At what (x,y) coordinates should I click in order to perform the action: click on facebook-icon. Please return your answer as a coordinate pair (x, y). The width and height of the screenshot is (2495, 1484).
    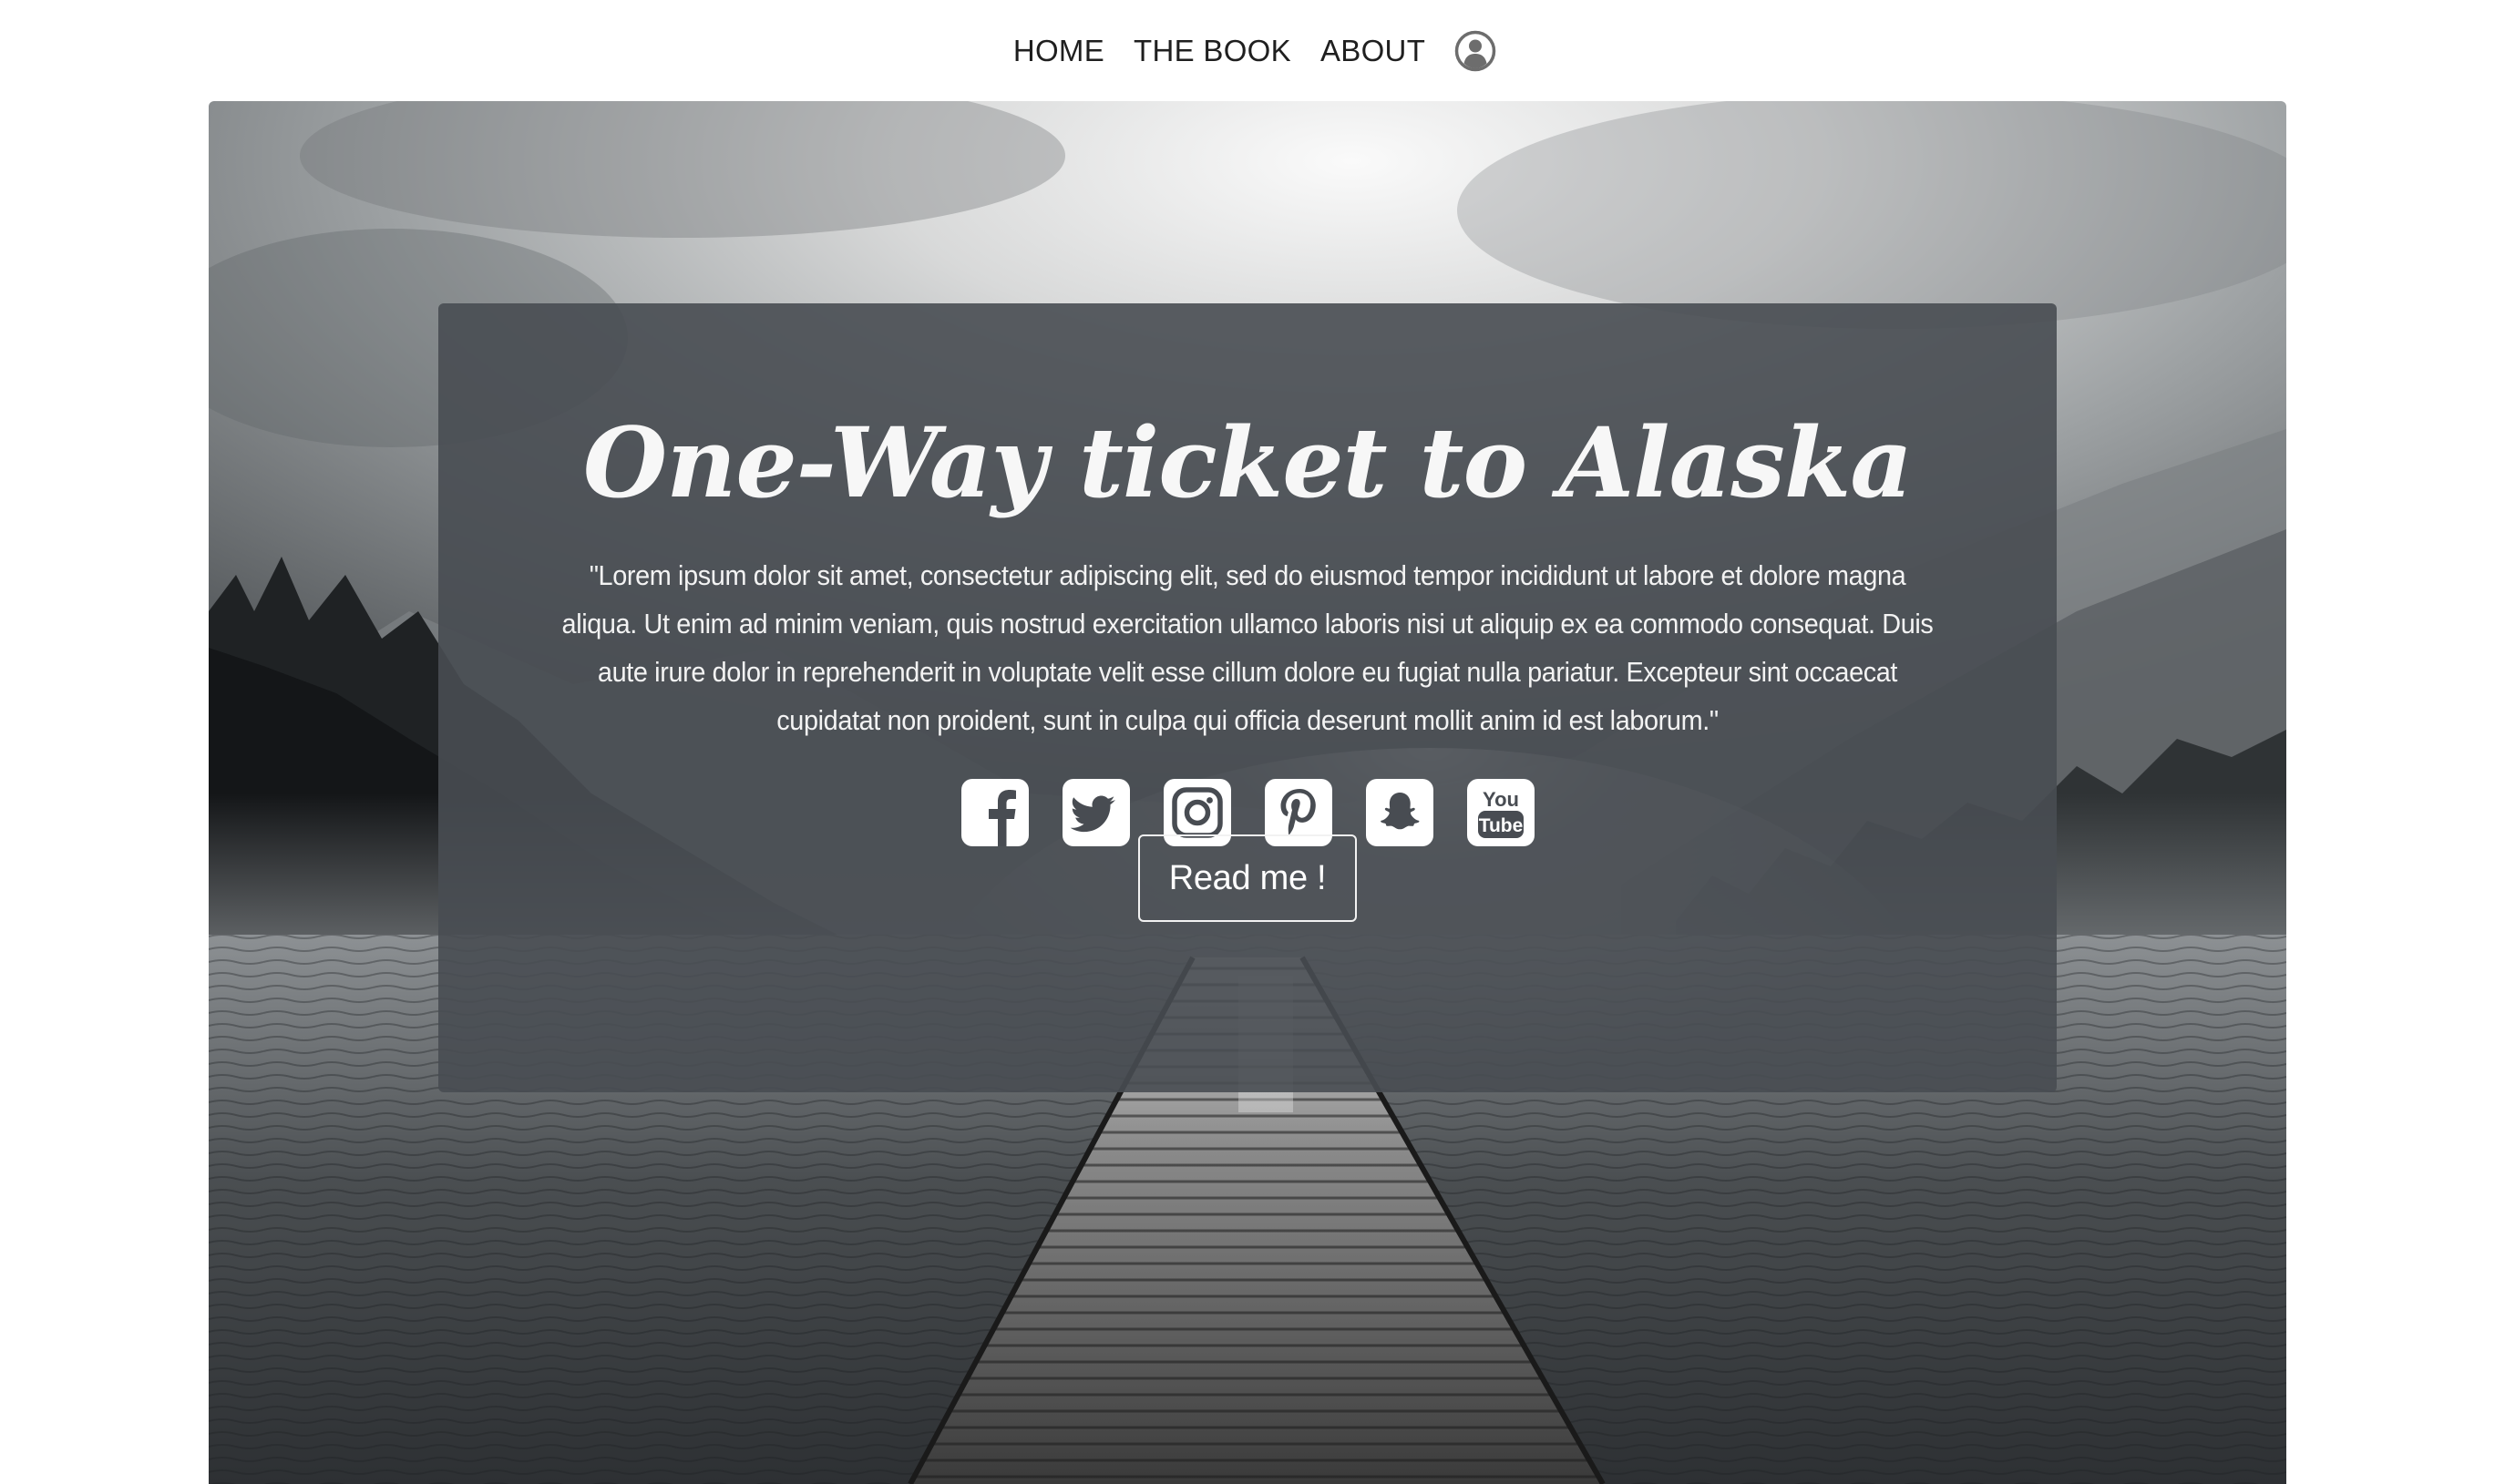
    Looking at the image, I should click on (994, 812).